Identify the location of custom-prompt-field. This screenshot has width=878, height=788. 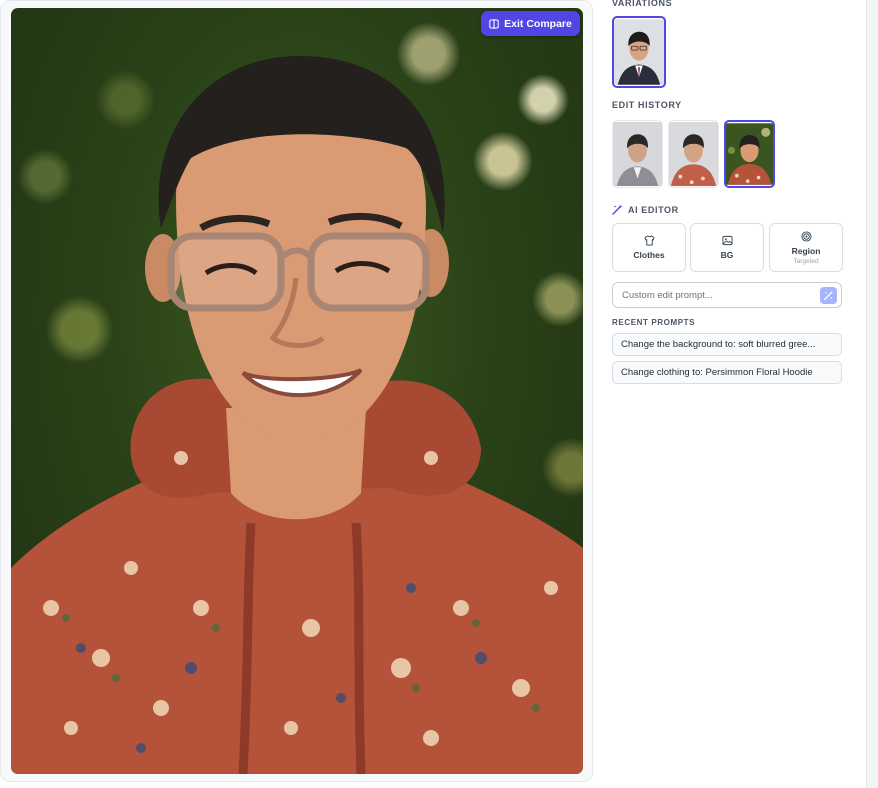
(727, 295).